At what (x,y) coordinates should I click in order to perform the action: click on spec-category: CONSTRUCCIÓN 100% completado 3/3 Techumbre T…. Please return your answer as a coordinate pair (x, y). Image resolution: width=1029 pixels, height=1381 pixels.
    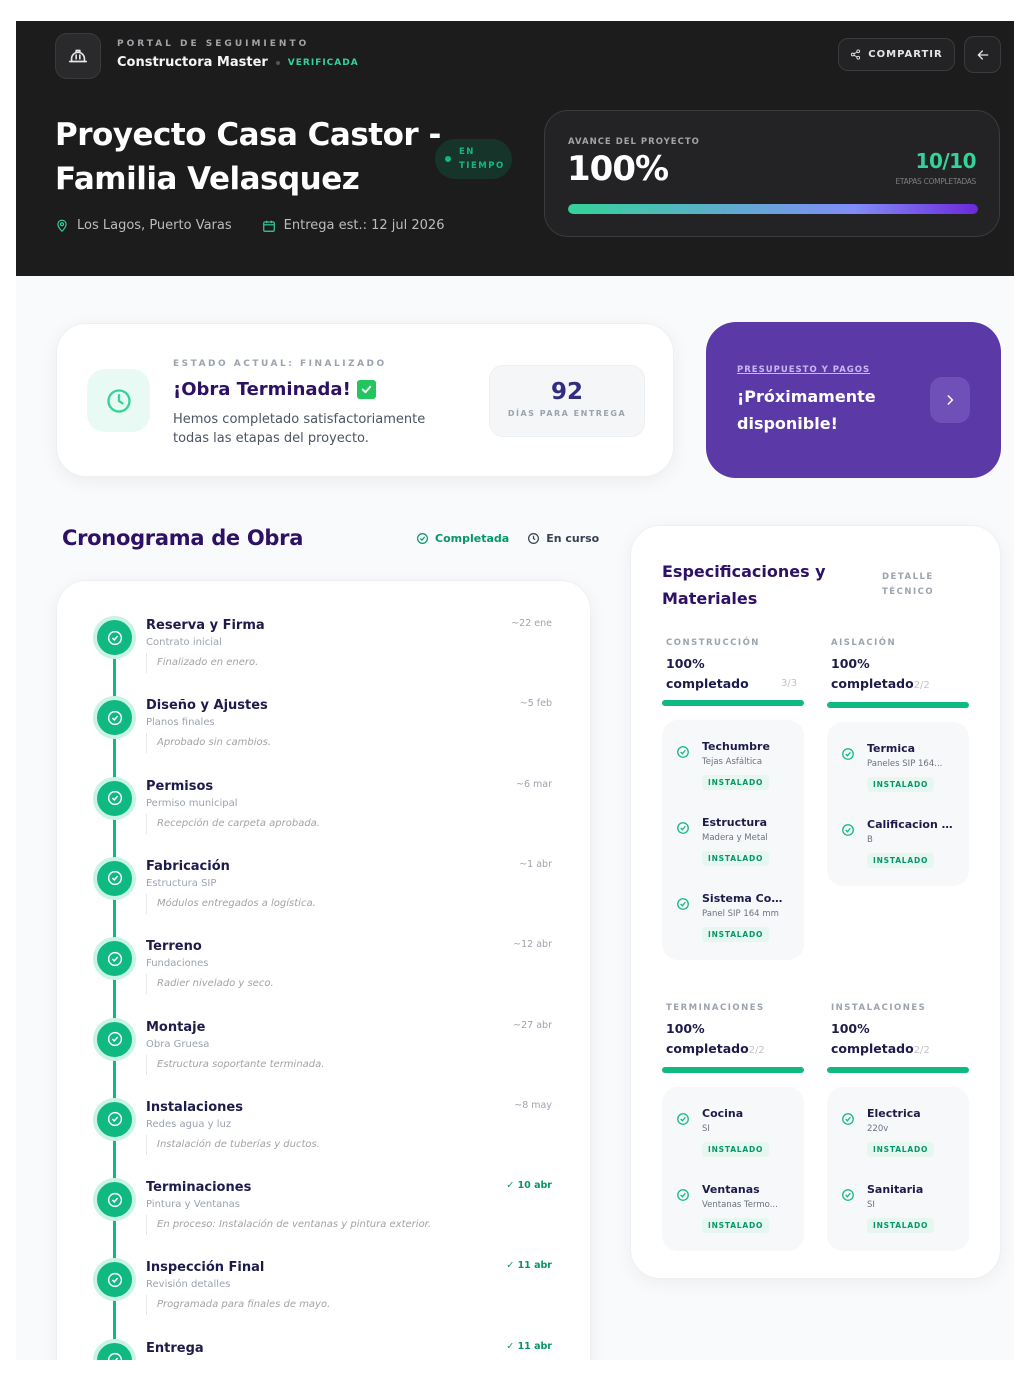
    Looking at the image, I should click on (733, 799).